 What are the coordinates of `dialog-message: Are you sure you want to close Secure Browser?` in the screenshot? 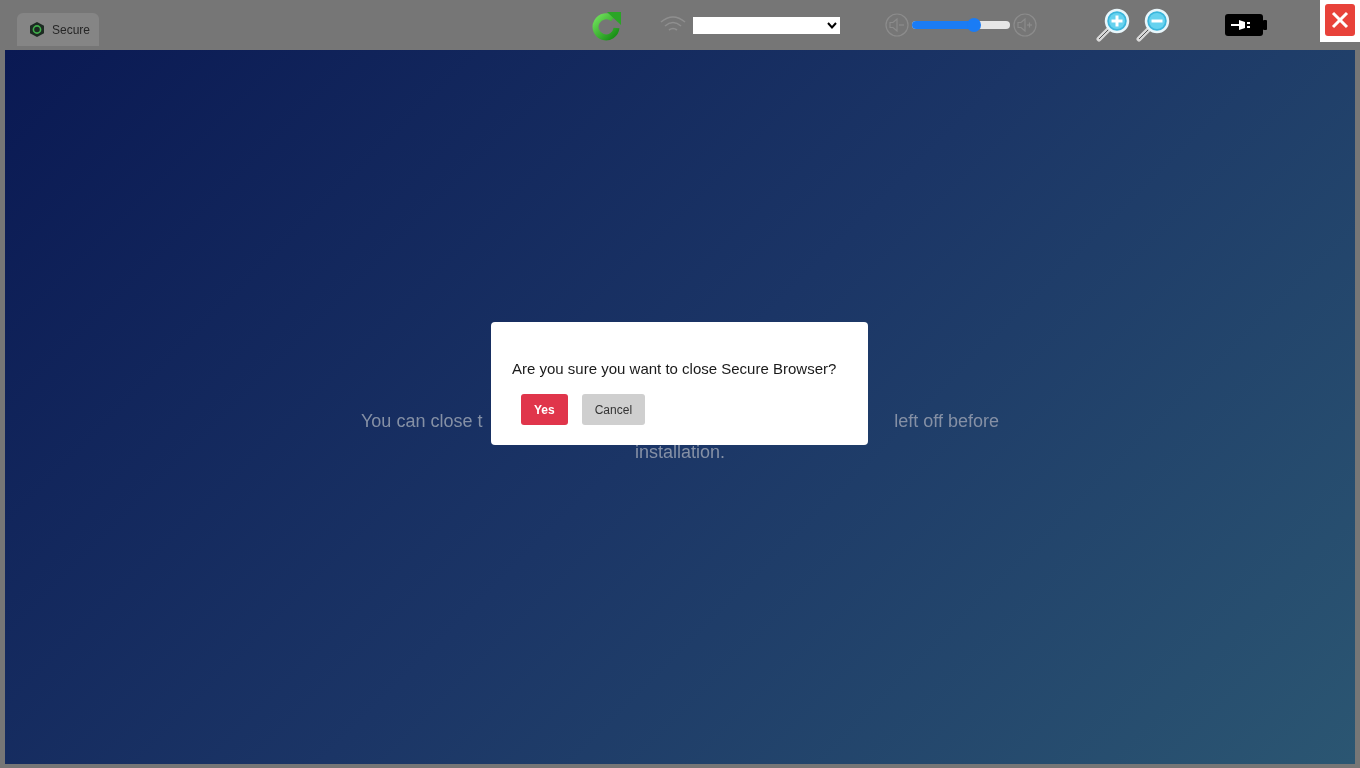 It's located at (675, 369).